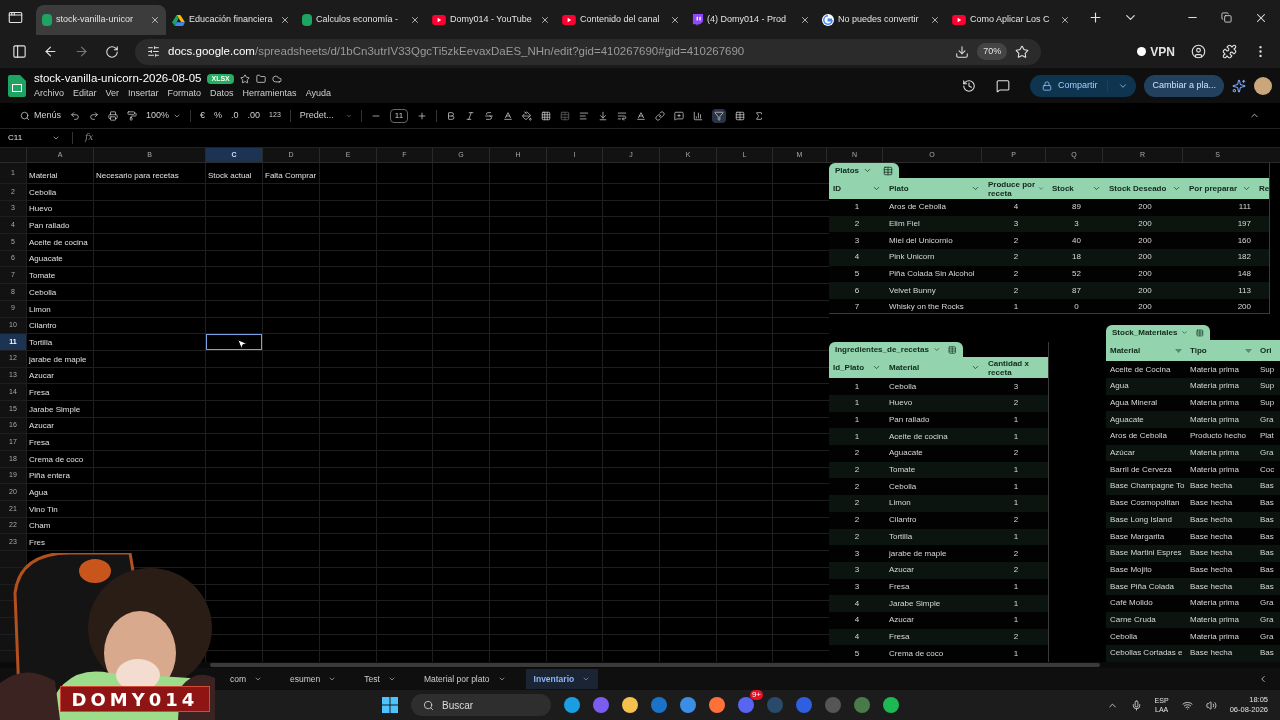 The width and height of the screenshot is (1280, 720). I want to click on browser-tab: Domy014 - YouTube, so click(491, 20).